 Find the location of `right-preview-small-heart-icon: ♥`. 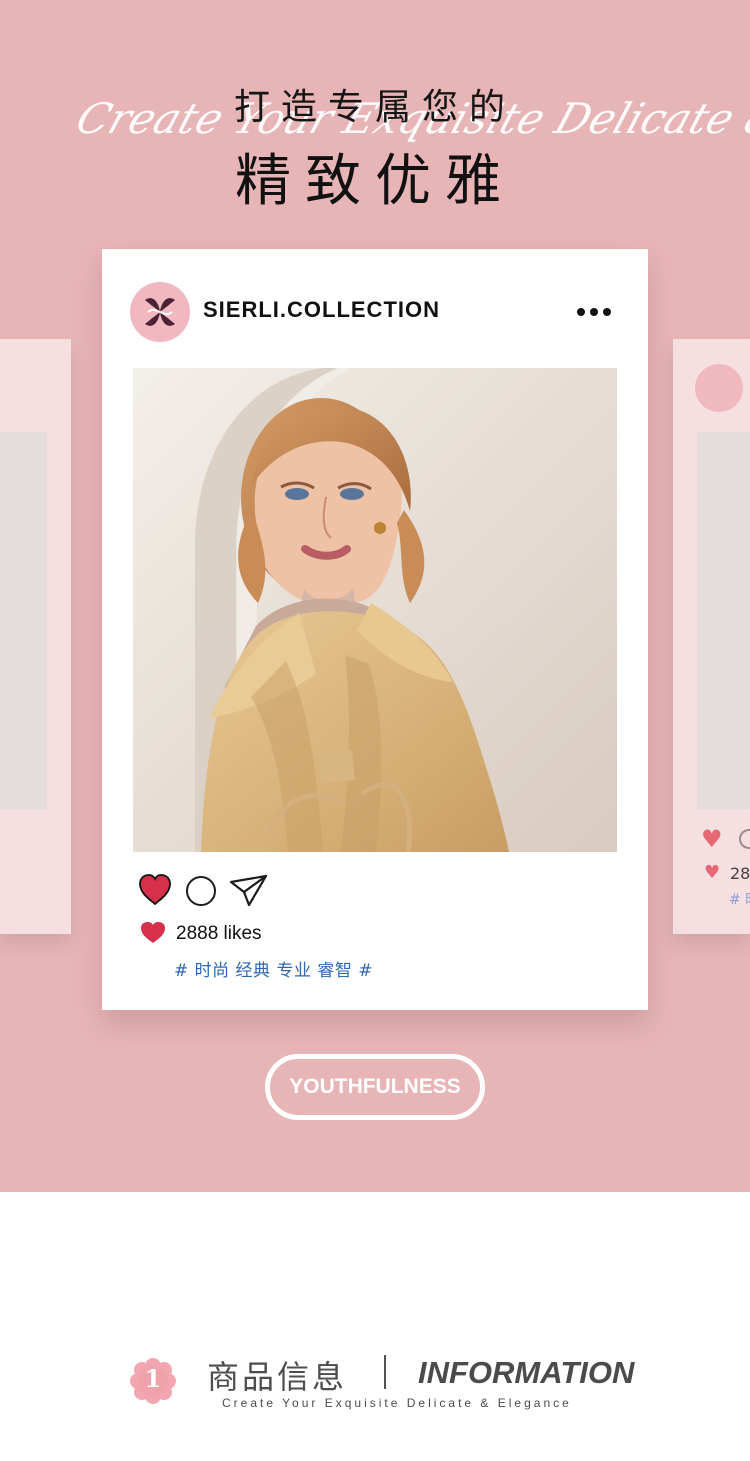

right-preview-small-heart-icon: ♥ is located at coordinates (712, 872).